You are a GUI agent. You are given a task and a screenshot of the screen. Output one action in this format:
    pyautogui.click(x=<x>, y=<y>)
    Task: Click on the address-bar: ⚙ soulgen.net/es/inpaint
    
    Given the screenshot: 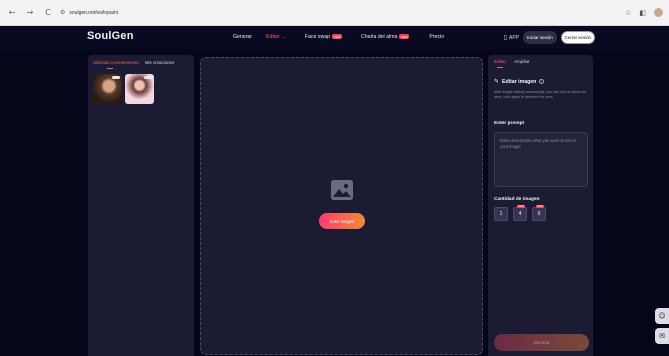 What is the action you would take?
    pyautogui.click(x=89, y=13)
    